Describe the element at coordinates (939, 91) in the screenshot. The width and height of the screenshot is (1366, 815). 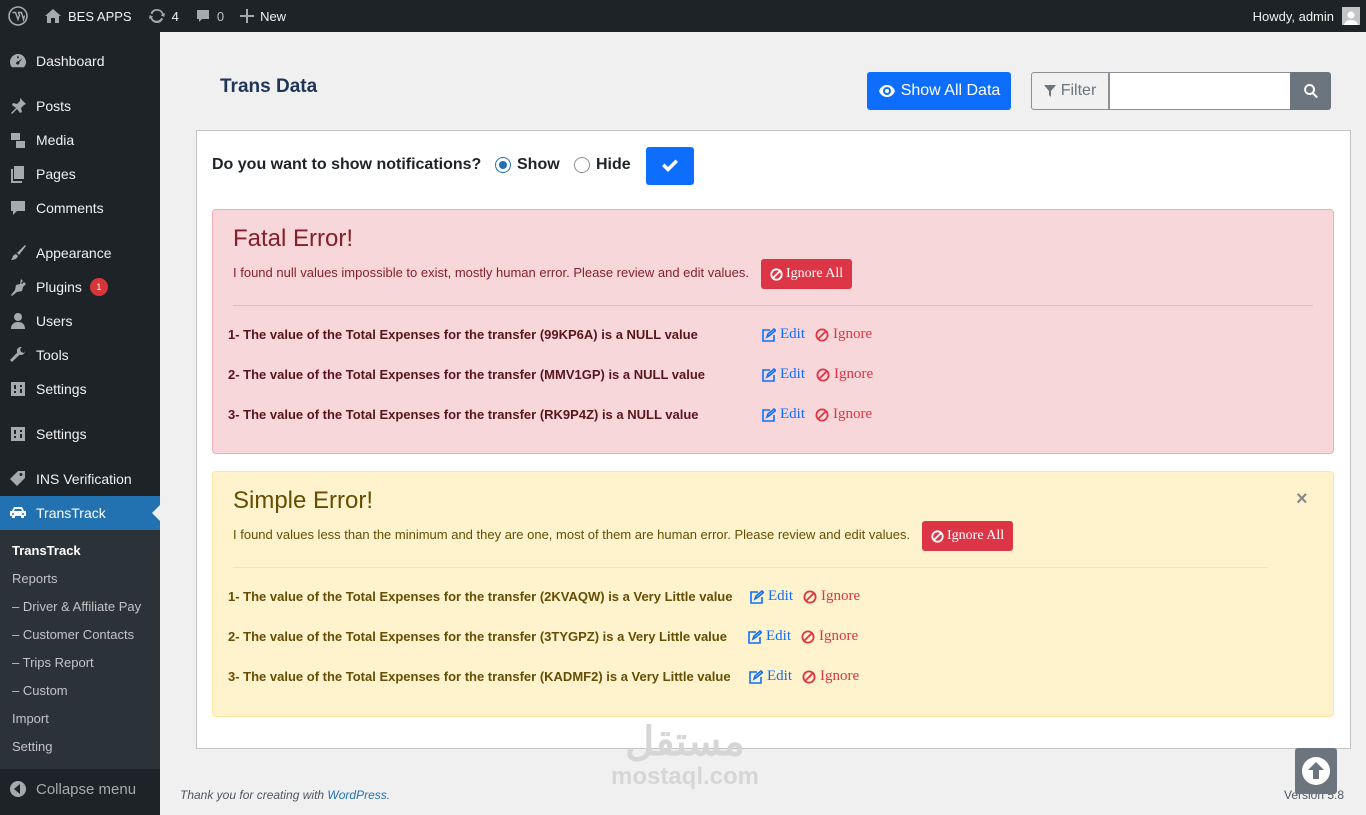
I see `show-all-data-button: Show All Data` at that location.